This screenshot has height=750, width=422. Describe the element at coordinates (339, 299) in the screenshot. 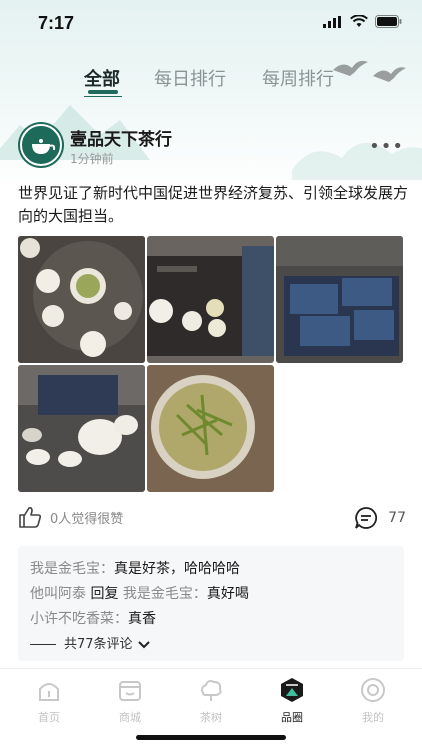

I see `photo-gift-box` at that location.